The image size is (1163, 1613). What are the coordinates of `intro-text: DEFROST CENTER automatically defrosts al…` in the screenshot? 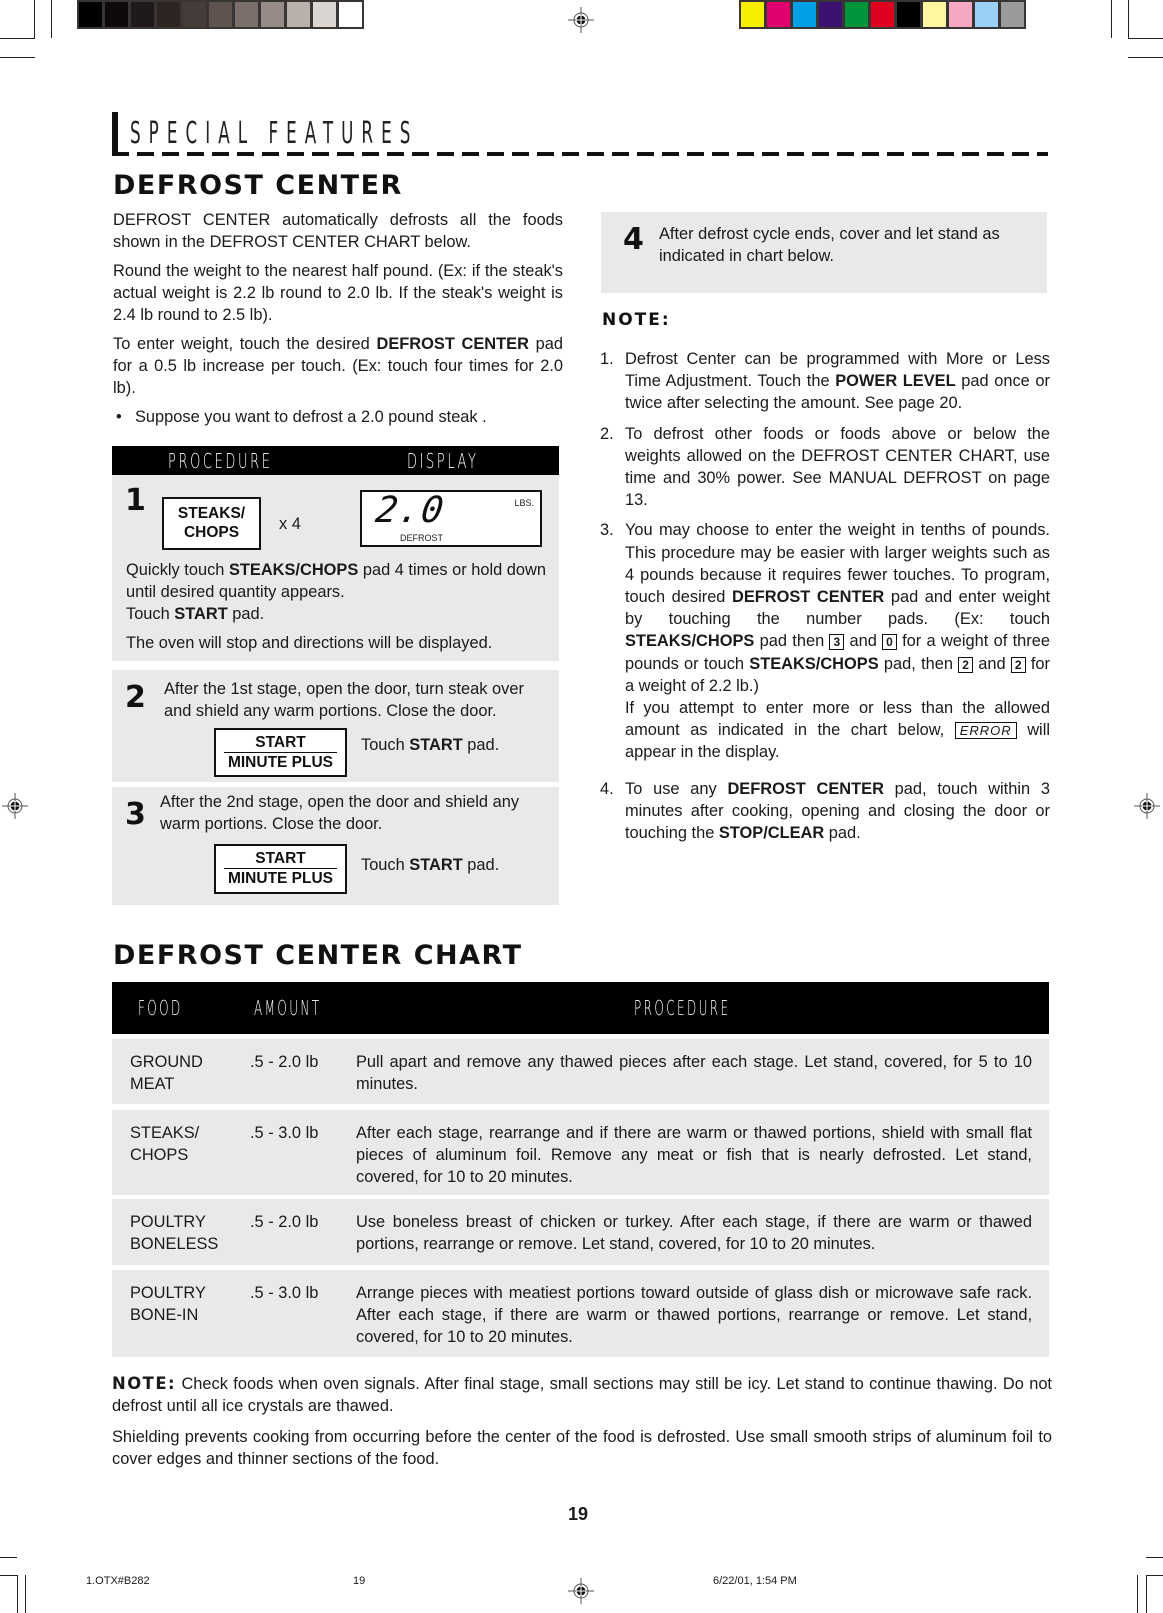 It's located at (338, 322).